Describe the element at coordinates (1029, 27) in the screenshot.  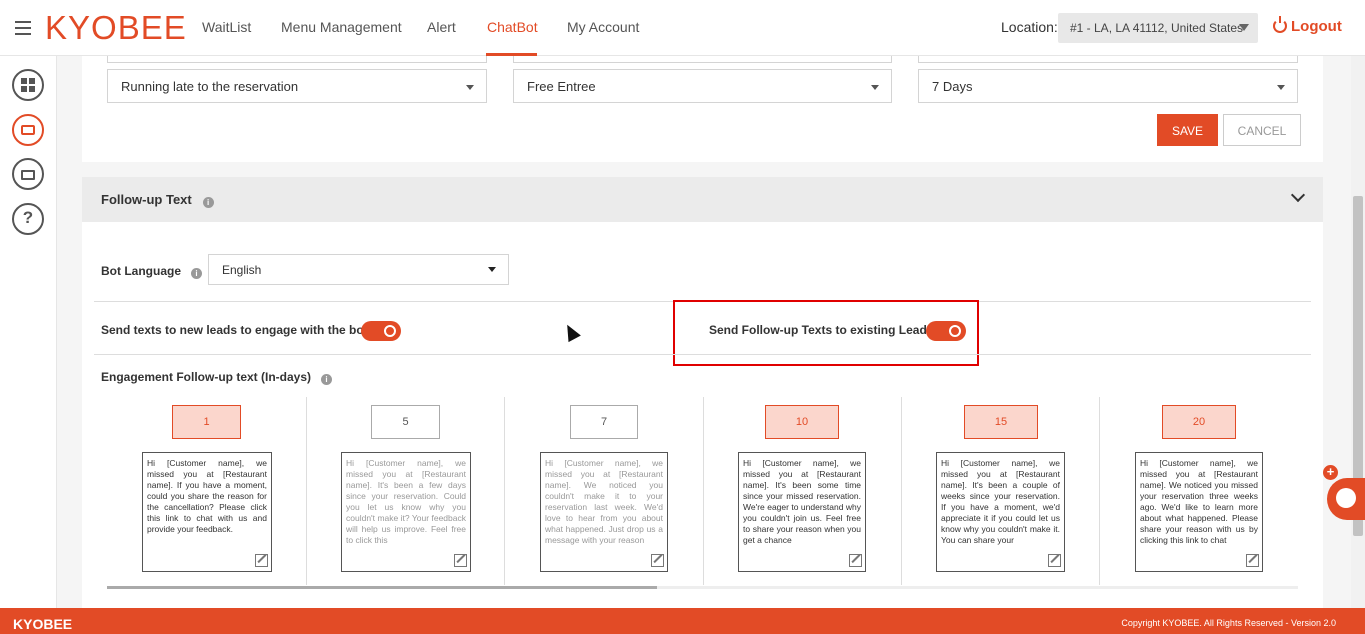
I see `location-label: Location:` at that location.